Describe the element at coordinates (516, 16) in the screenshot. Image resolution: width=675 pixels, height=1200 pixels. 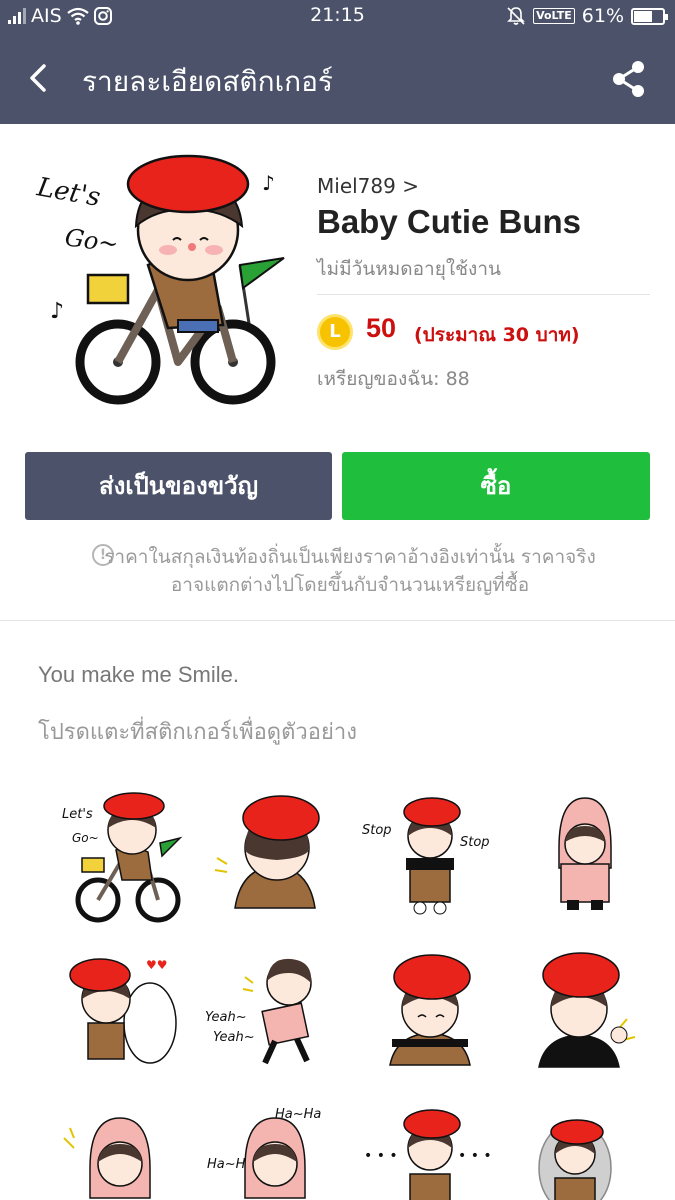
I see `mute-bell-icon` at that location.